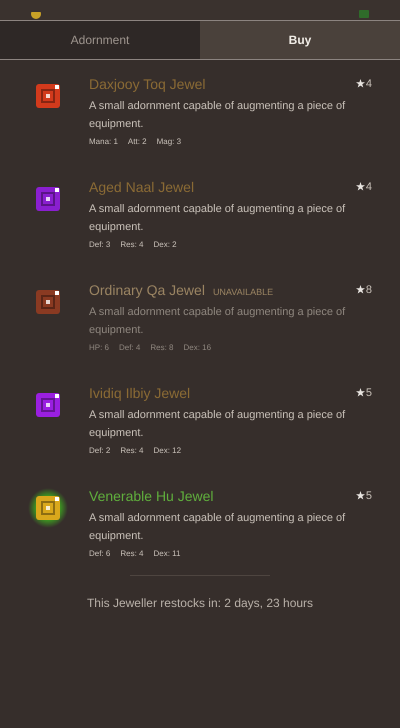 The image size is (400, 728). I want to click on stat-label: Dex: 12, so click(167, 451).